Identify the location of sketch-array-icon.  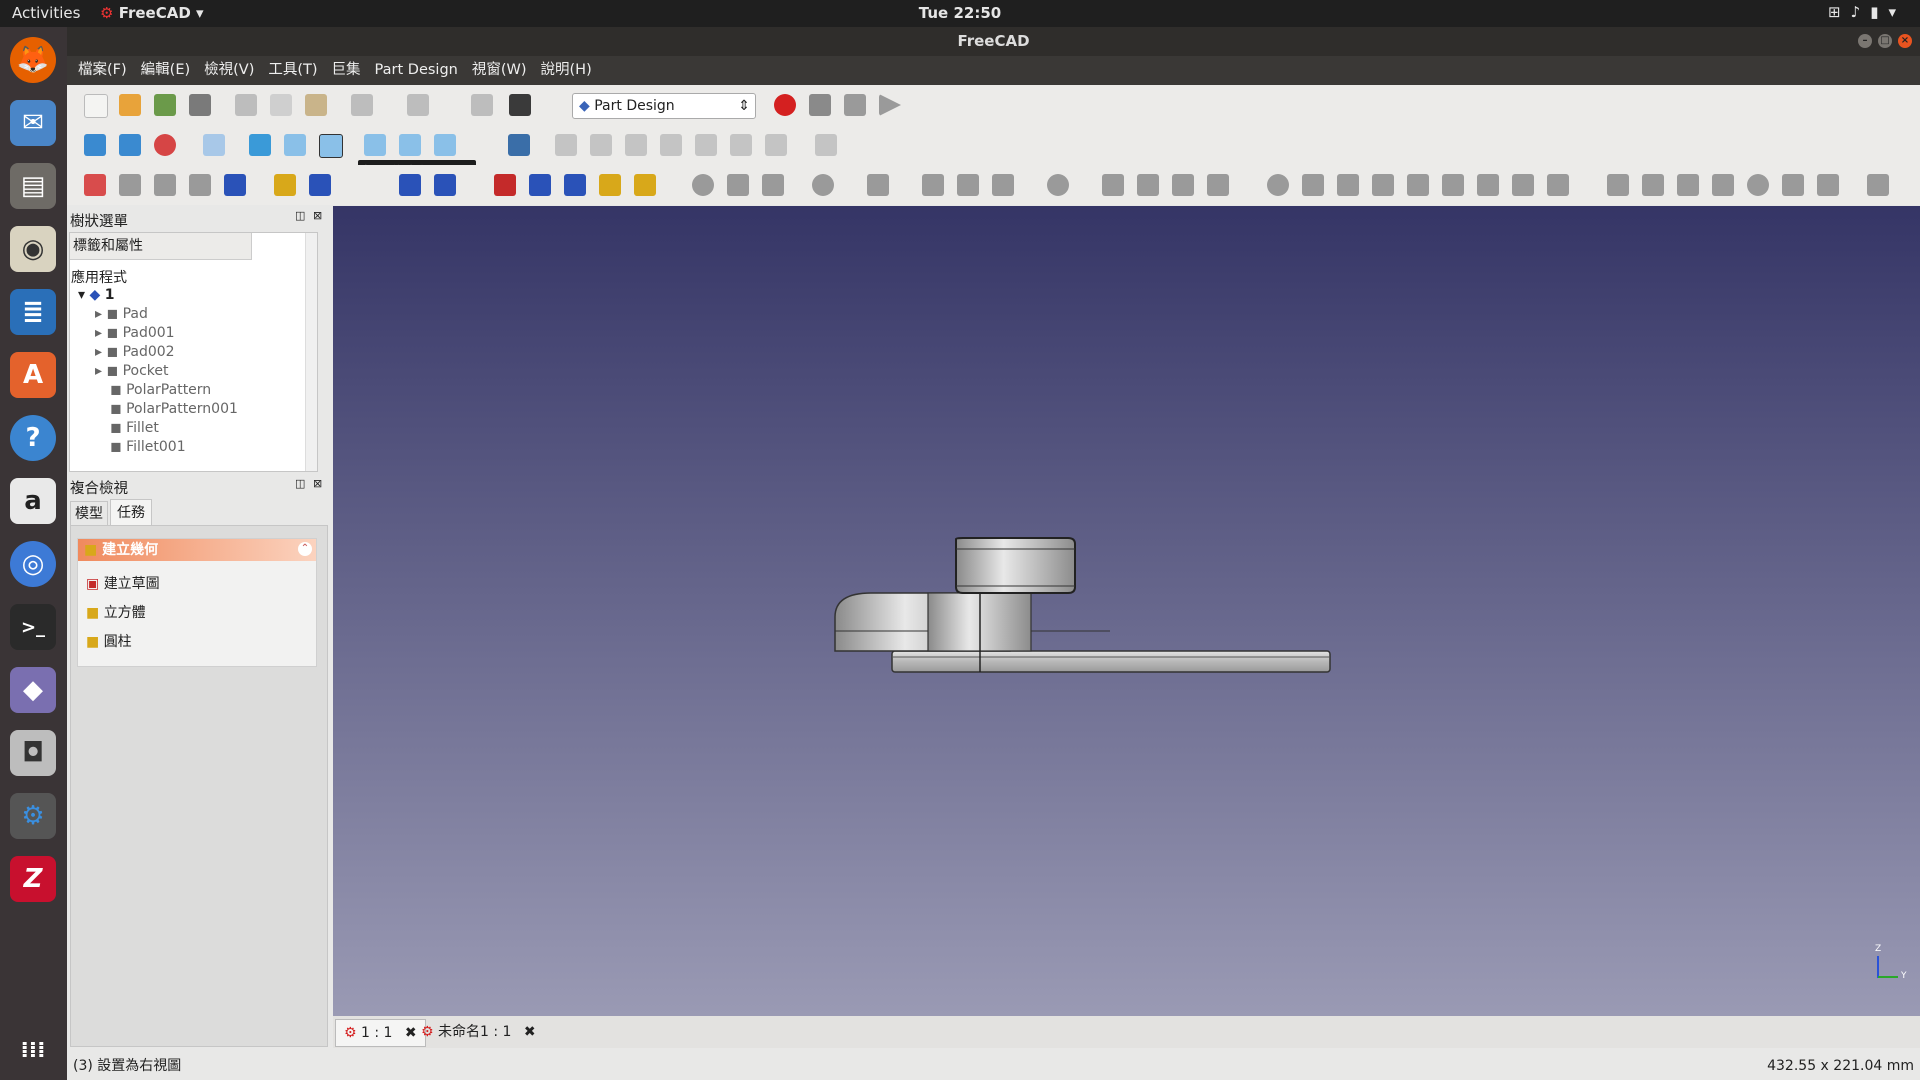
(826, 145).